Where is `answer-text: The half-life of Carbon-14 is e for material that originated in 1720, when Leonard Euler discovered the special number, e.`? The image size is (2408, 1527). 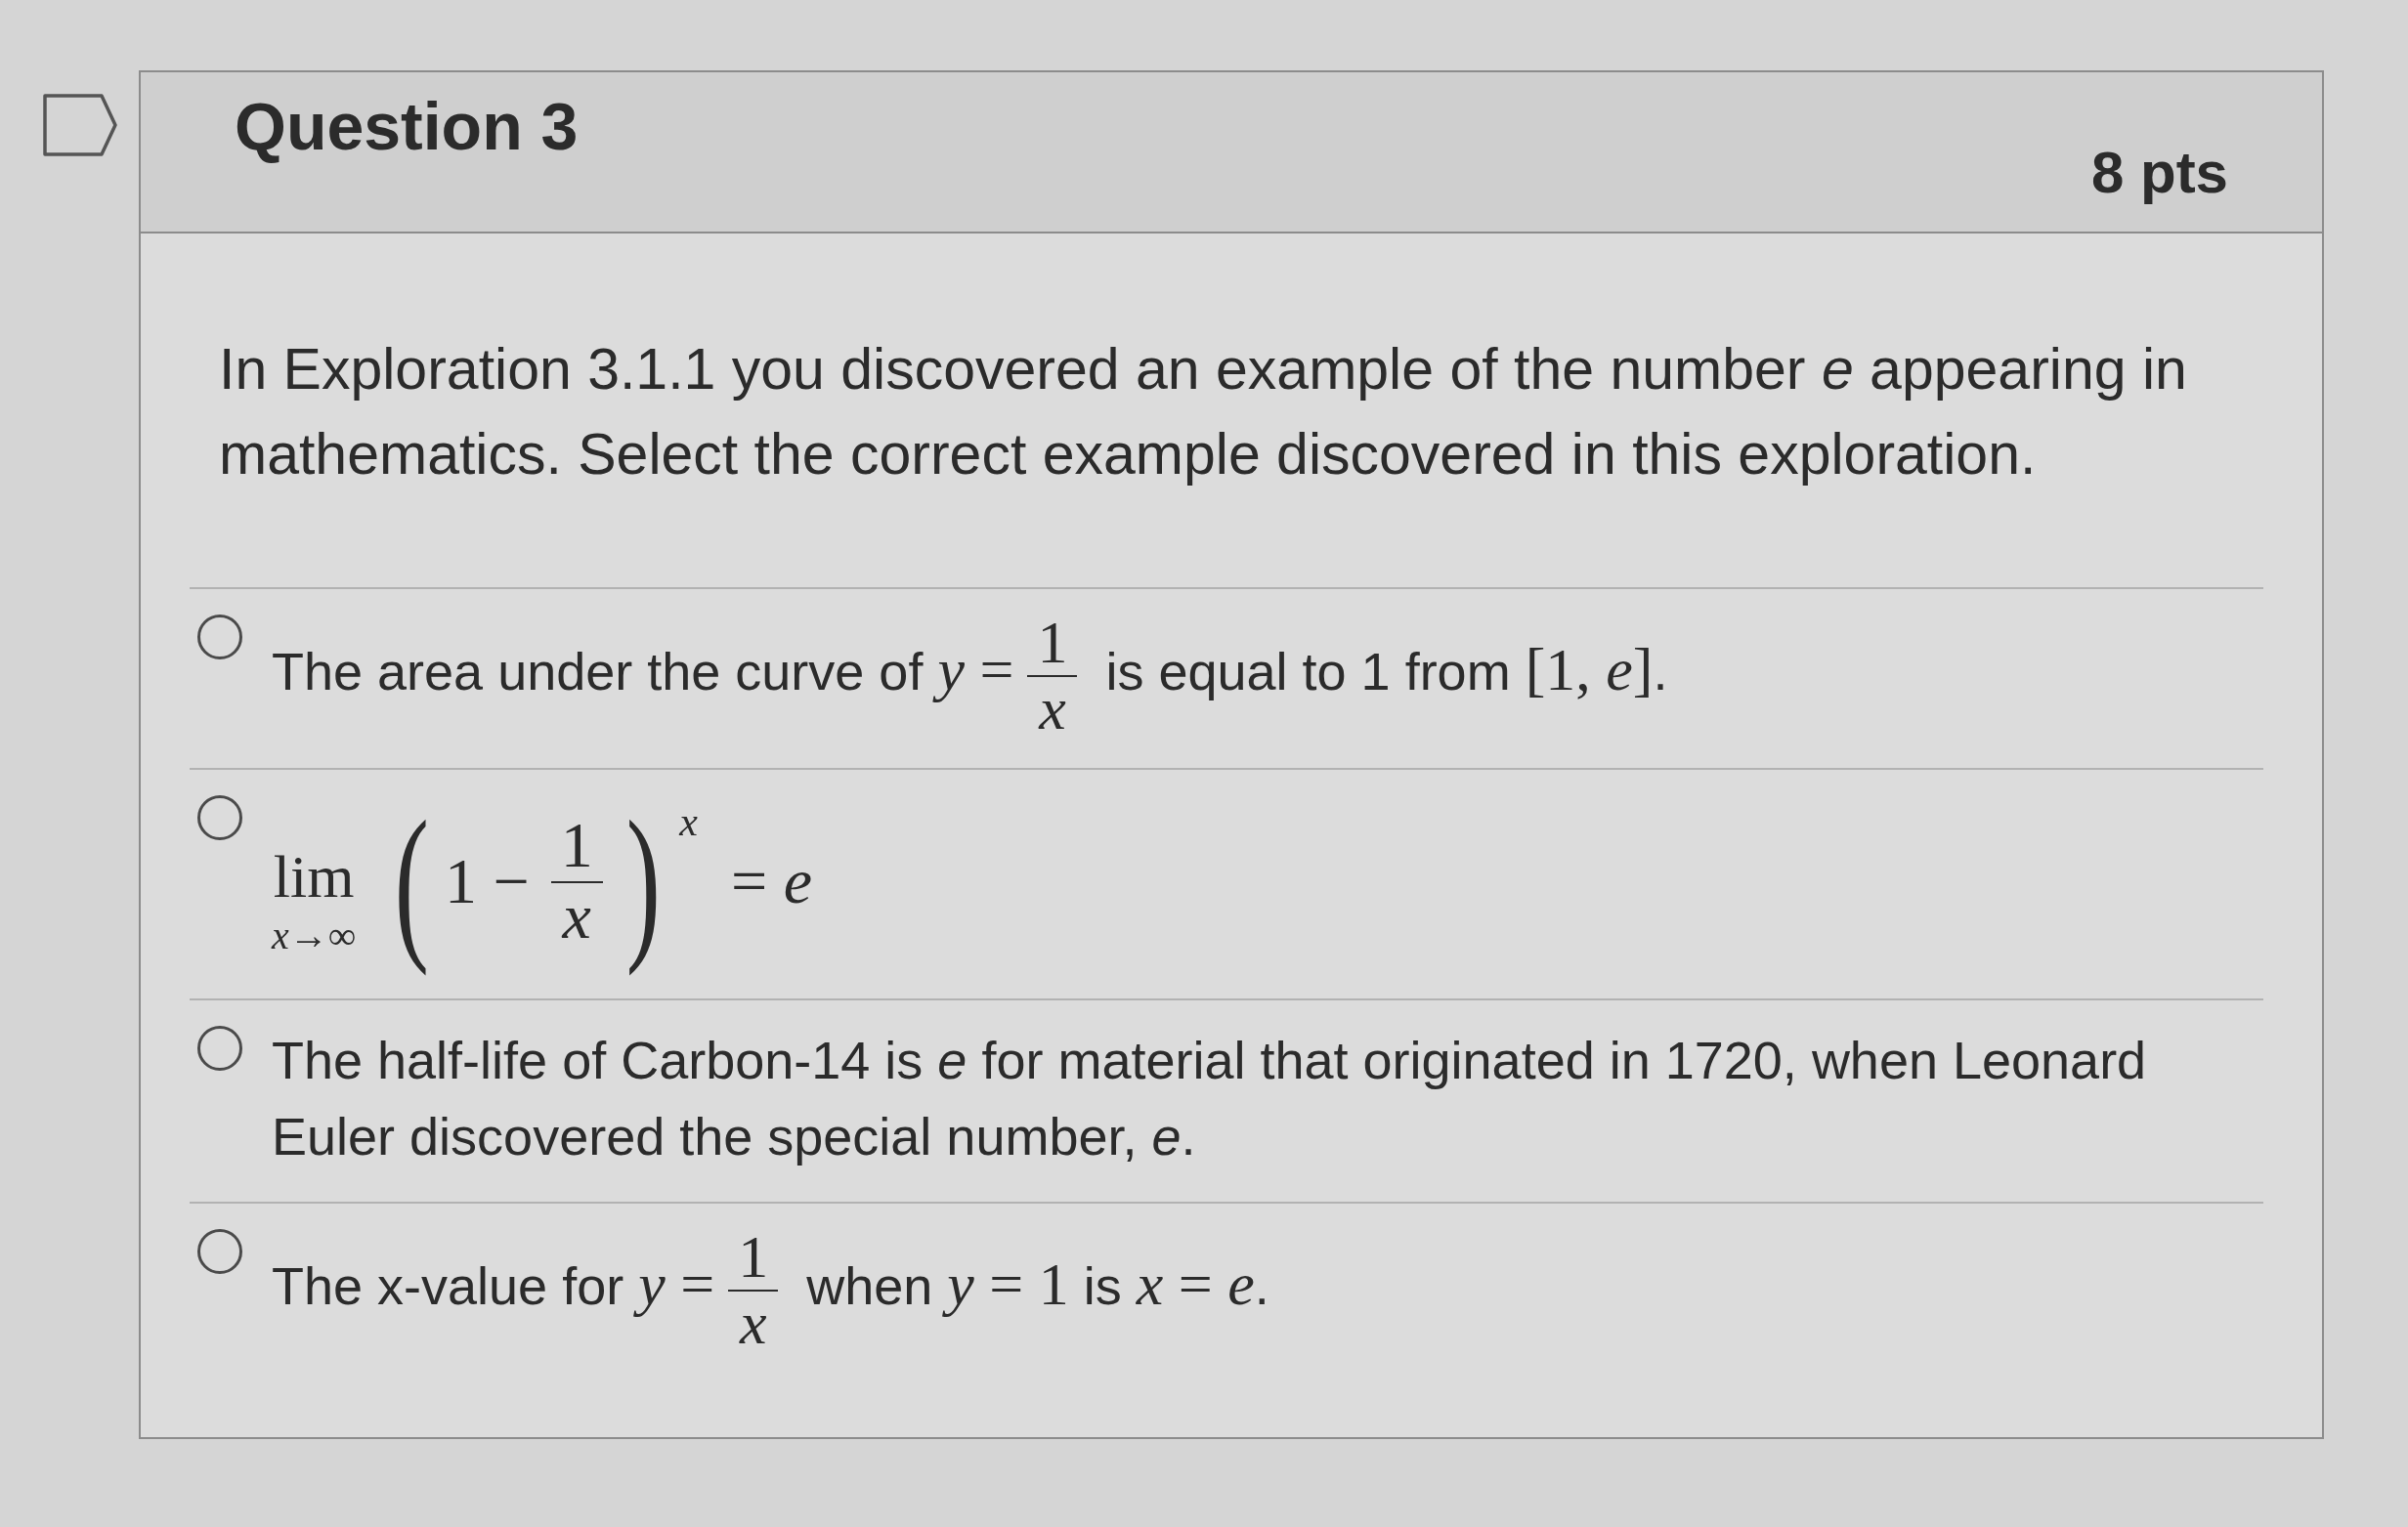
answer-text: The half-life of Carbon-14 is e for material that originated in 1720, when Leonard Euler discovered the special number, e. is located at coordinates (1210, 1098).